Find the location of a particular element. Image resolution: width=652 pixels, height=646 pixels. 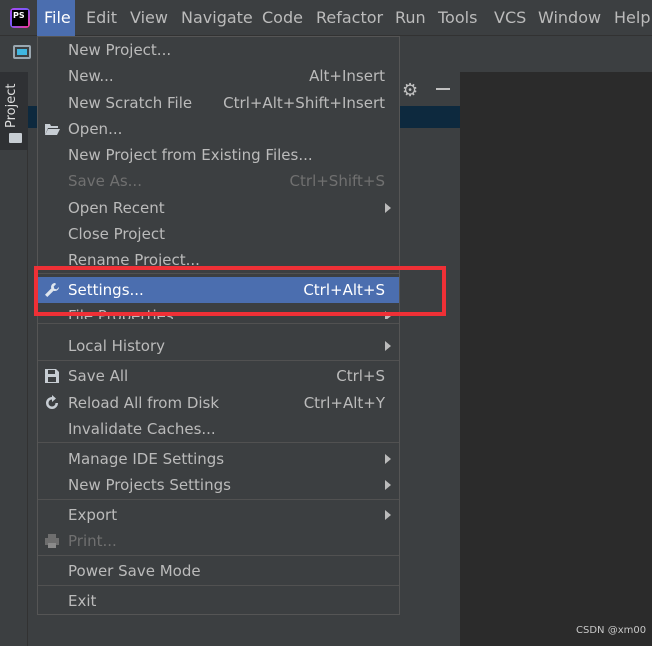

folder-open-icon is located at coordinates (52, 129).